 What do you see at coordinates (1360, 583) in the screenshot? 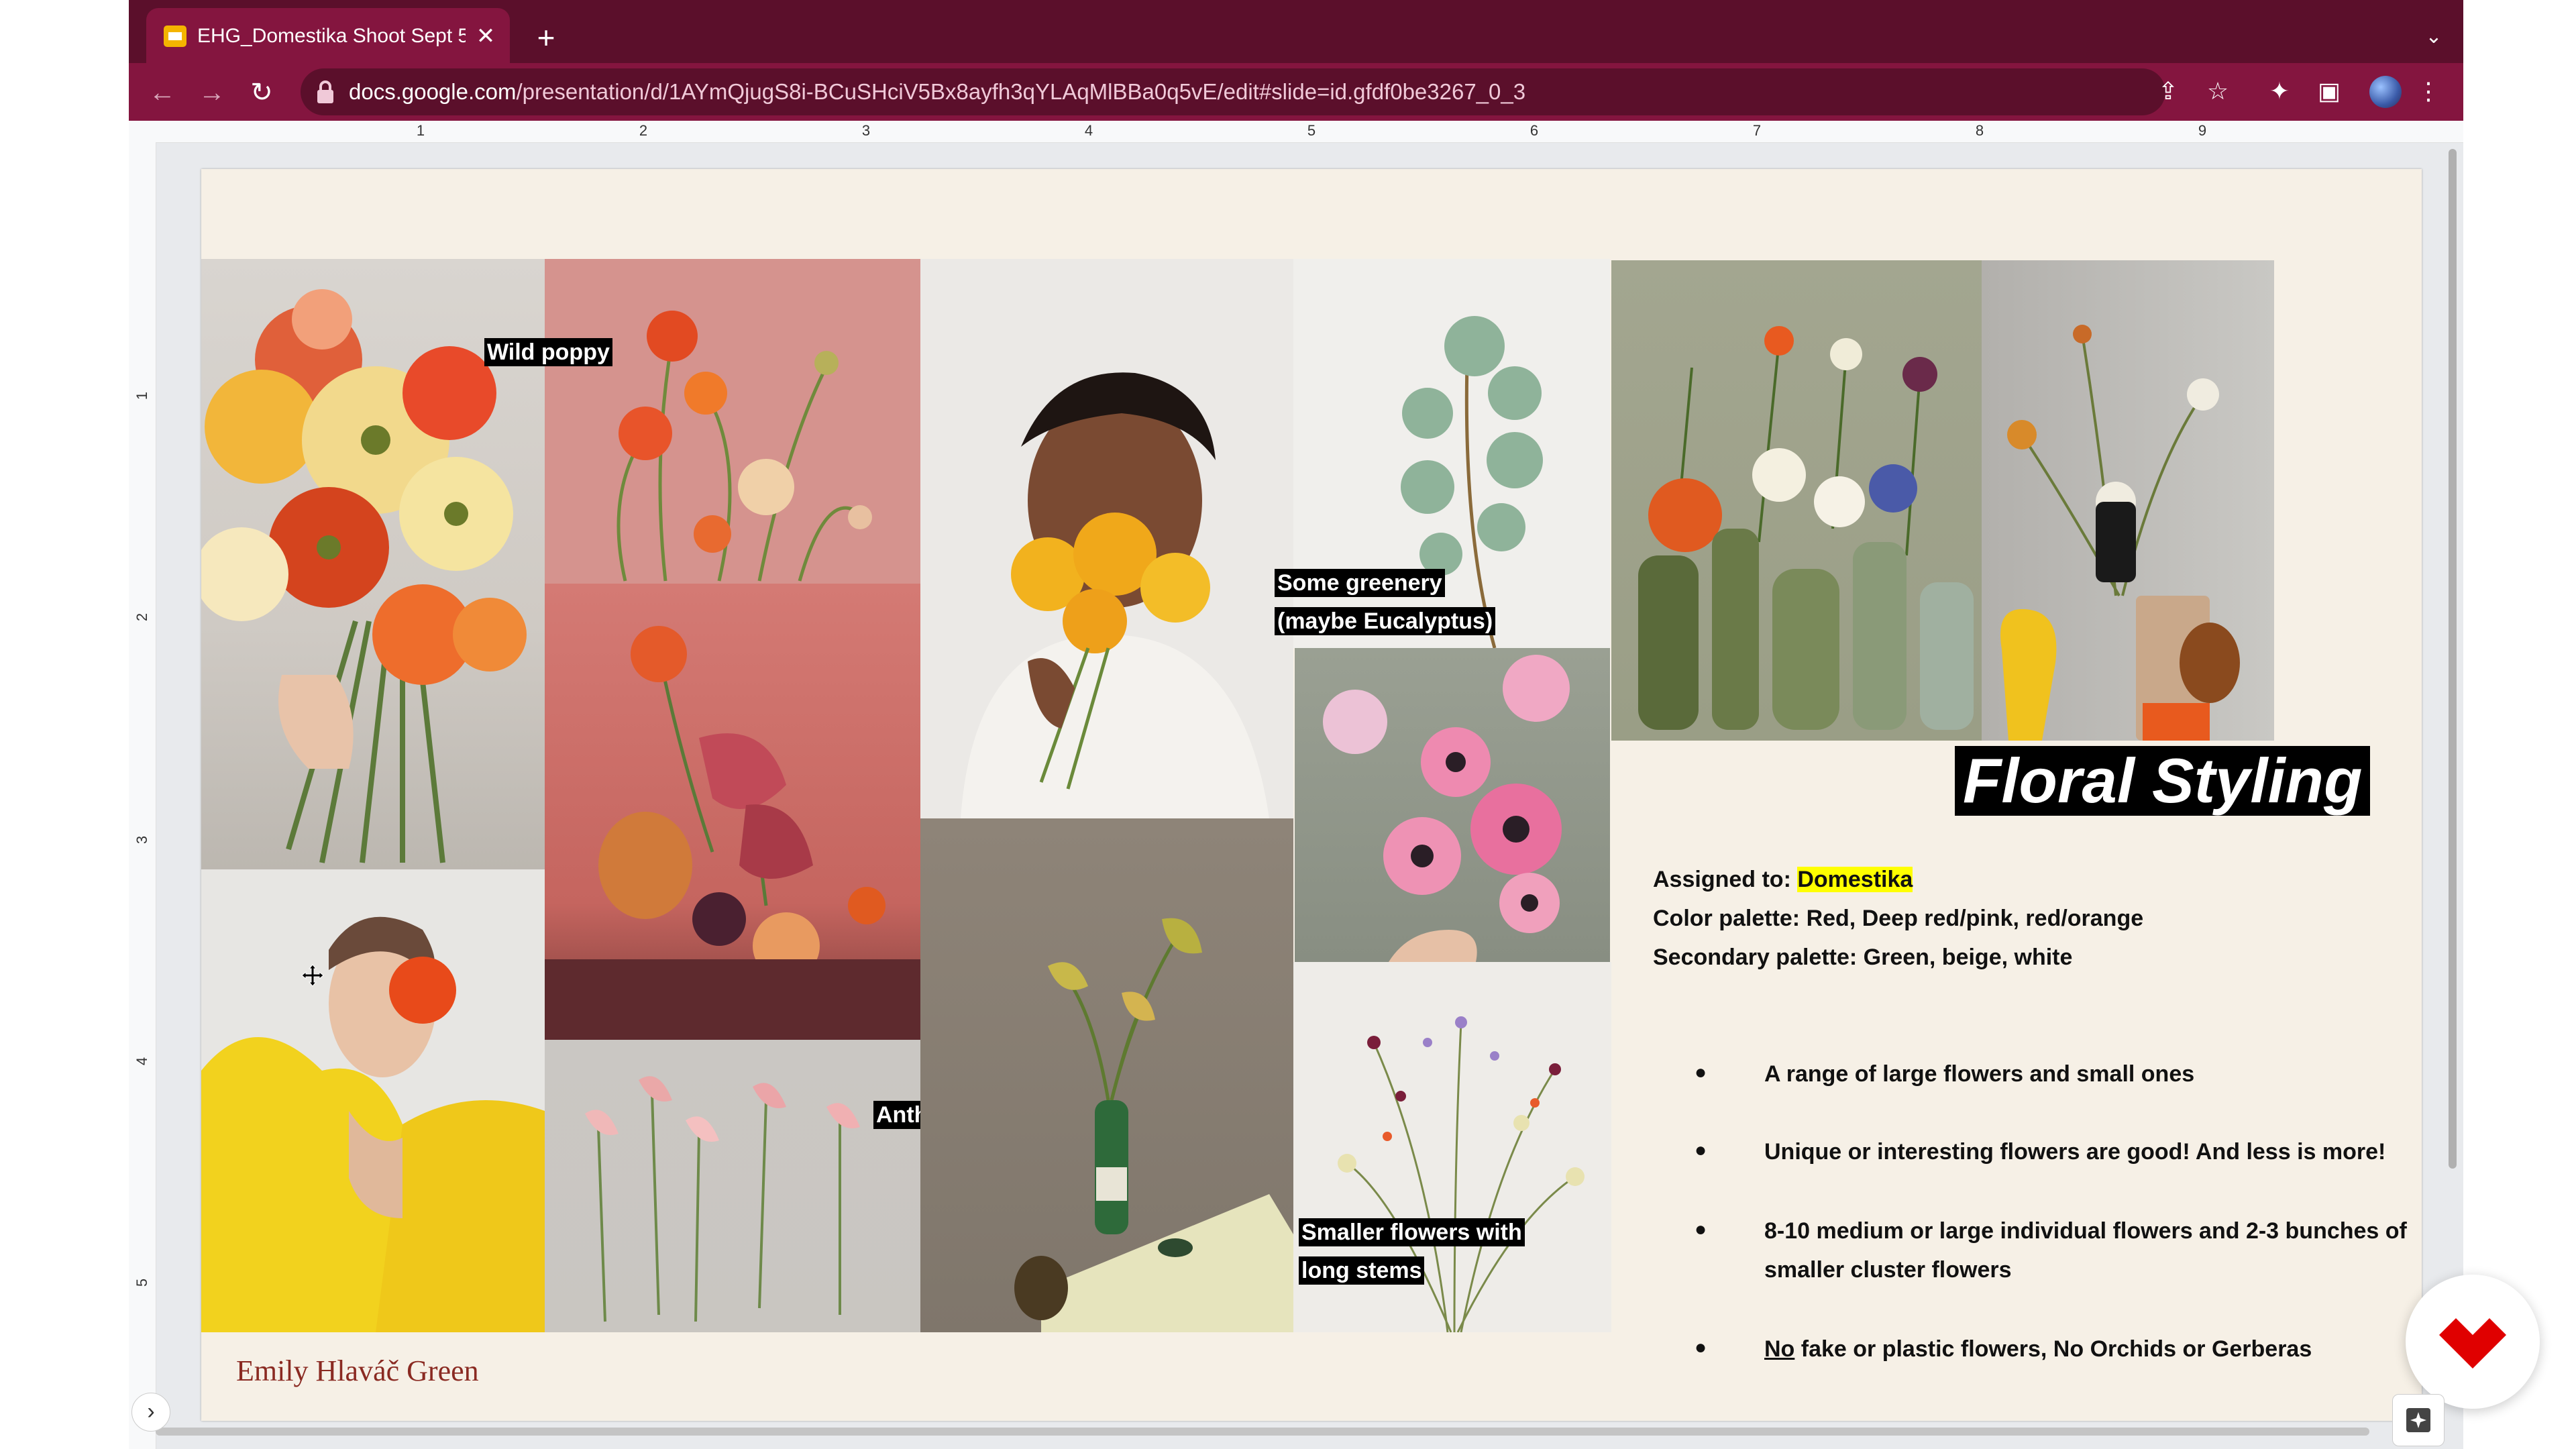
I see `label-greenery-line1: Some greenery` at bounding box center [1360, 583].